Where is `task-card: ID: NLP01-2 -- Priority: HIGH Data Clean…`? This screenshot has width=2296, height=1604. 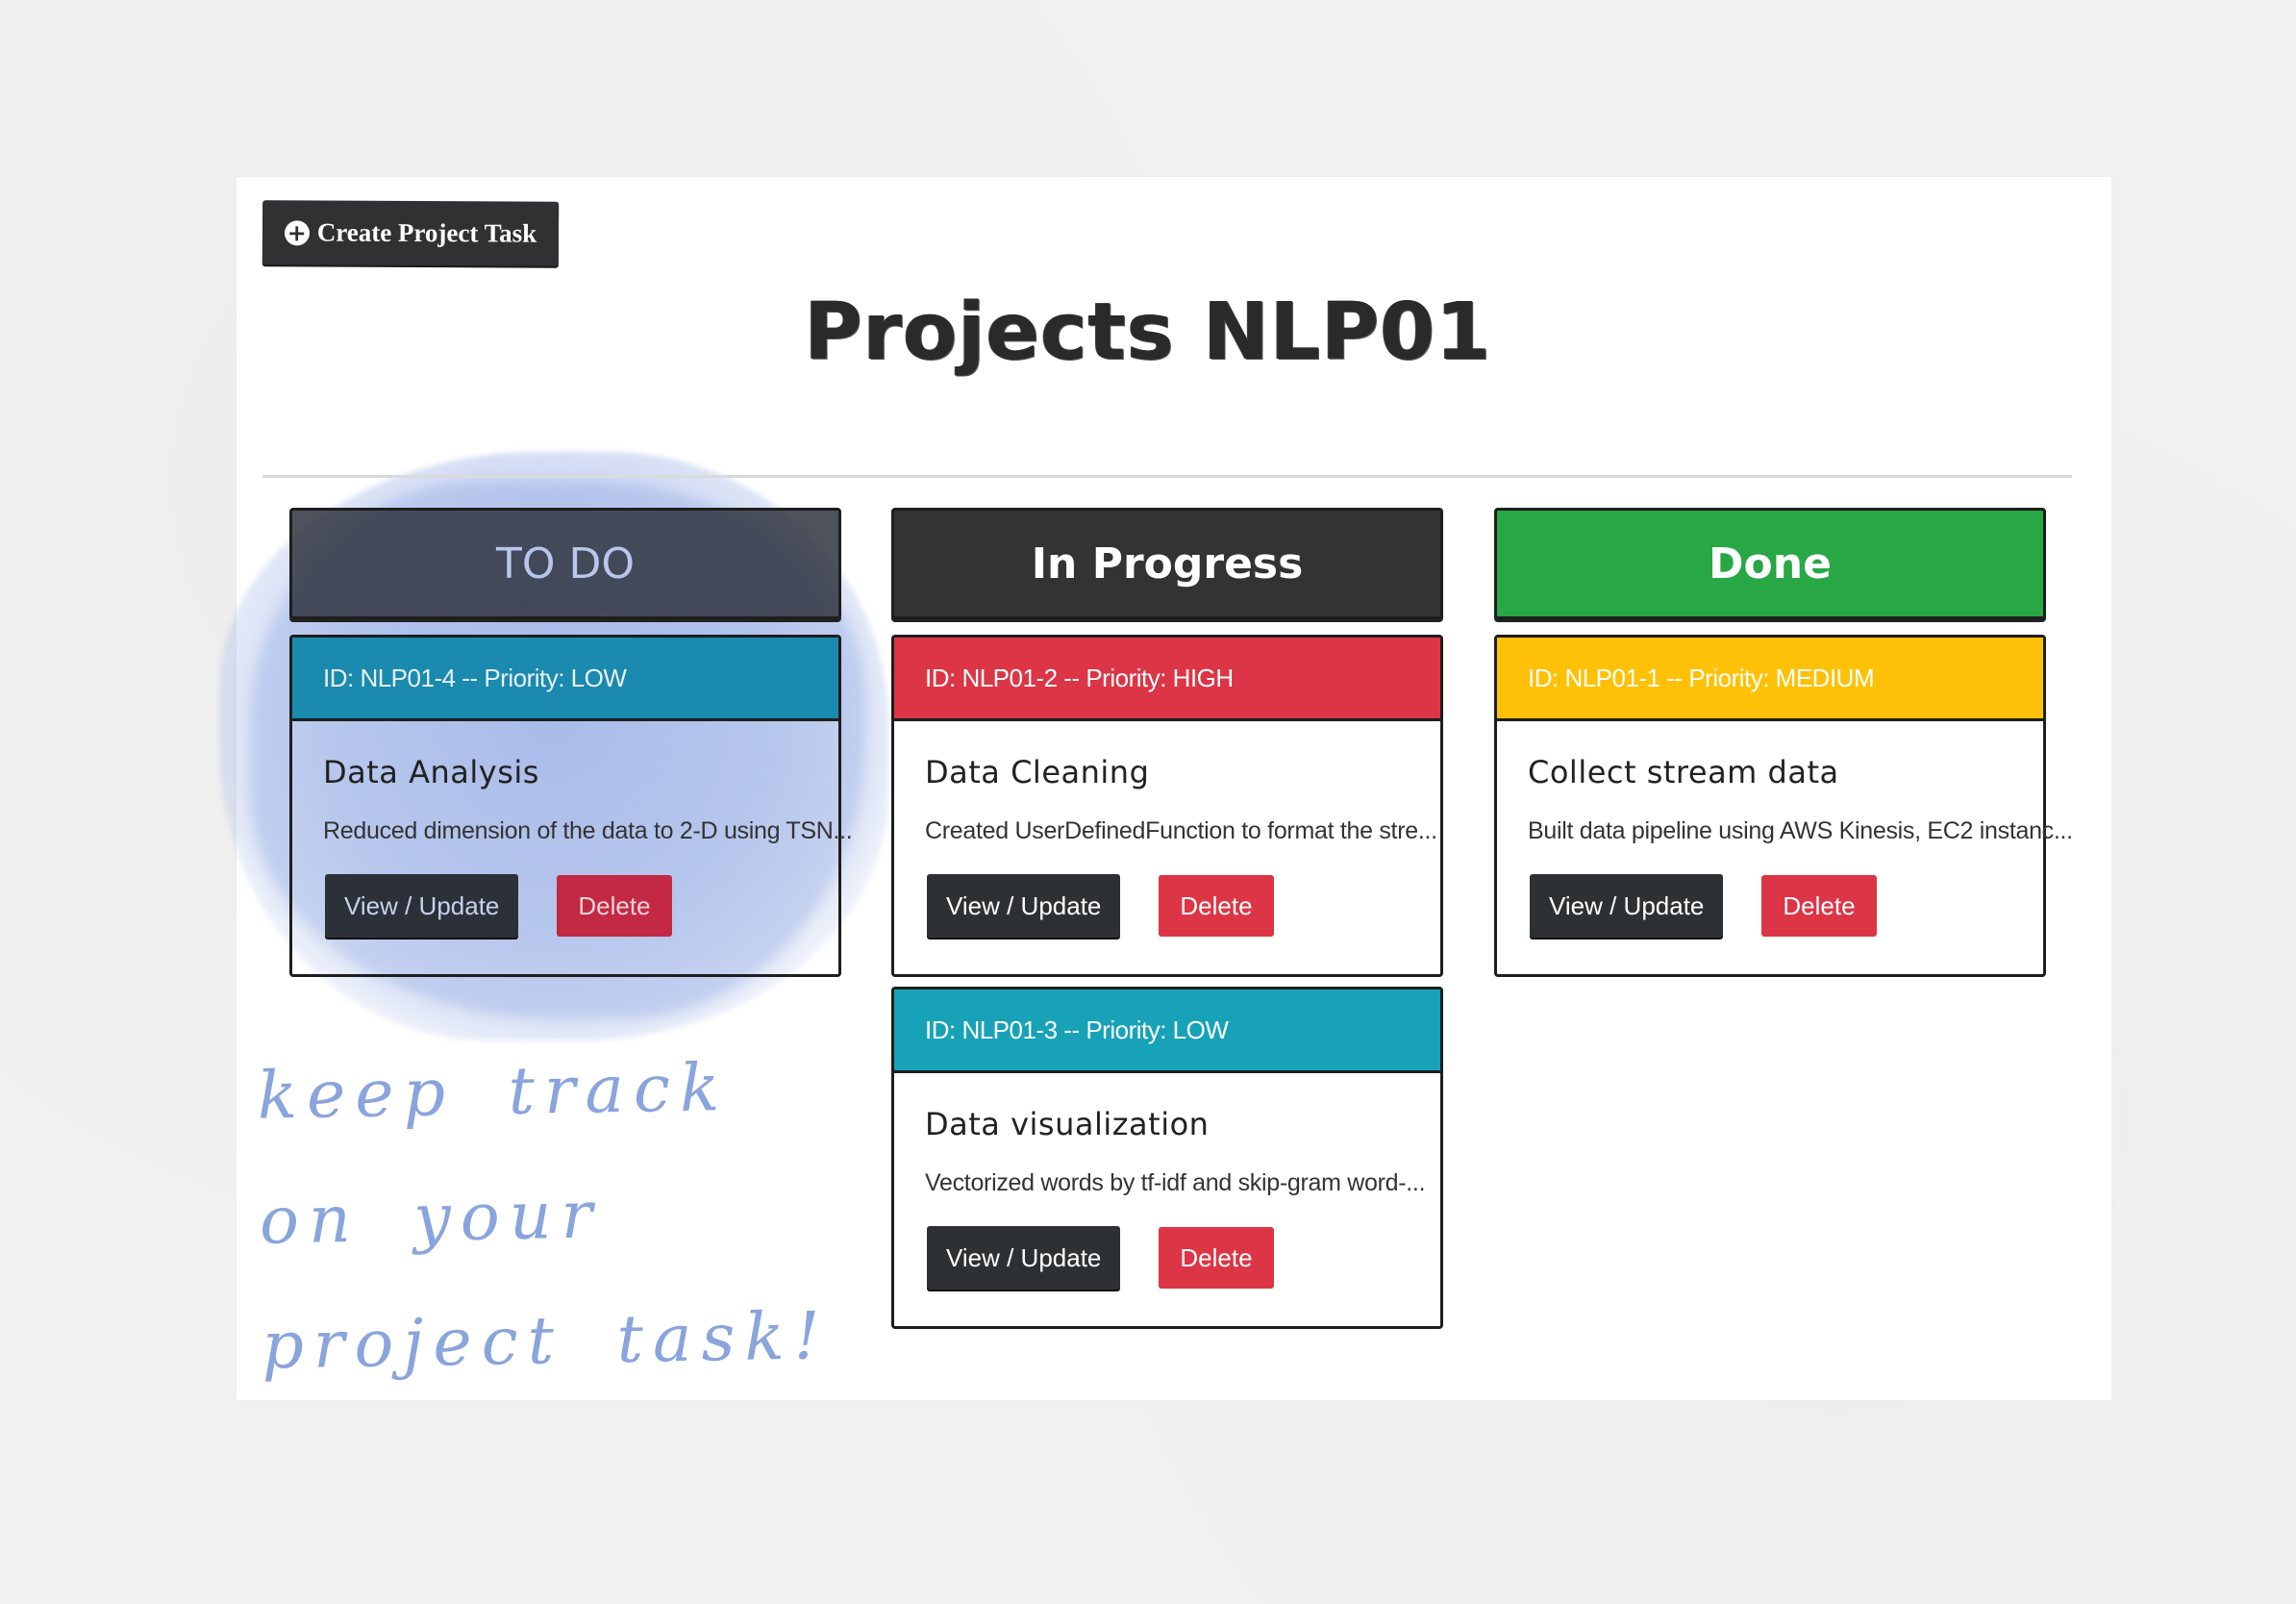 task-card: ID: NLP01-2 -- Priority: HIGH Data Clean… is located at coordinates (1167, 806).